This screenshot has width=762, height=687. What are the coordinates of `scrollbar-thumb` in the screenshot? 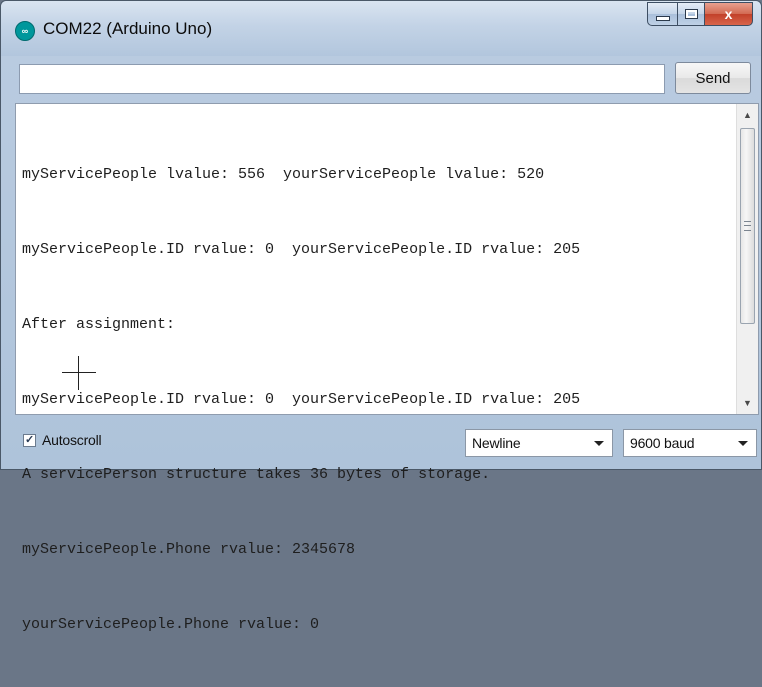 It's located at (747, 226).